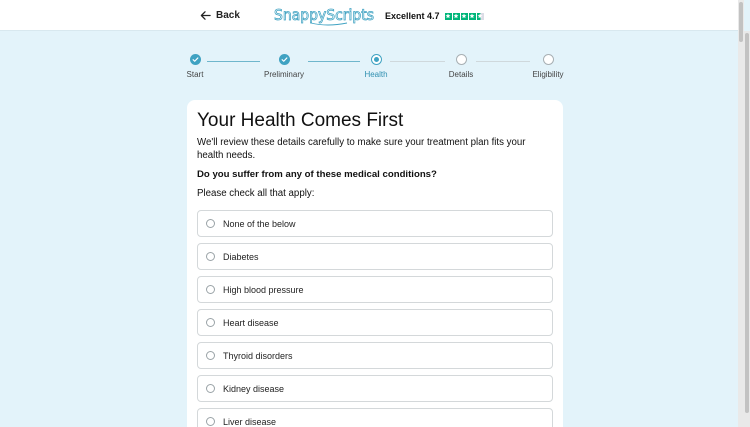 The width and height of the screenshot is (750, 427). Describe the element at coordinates (376, 66) in the screenshot. I see `step-health: Health` at that location.